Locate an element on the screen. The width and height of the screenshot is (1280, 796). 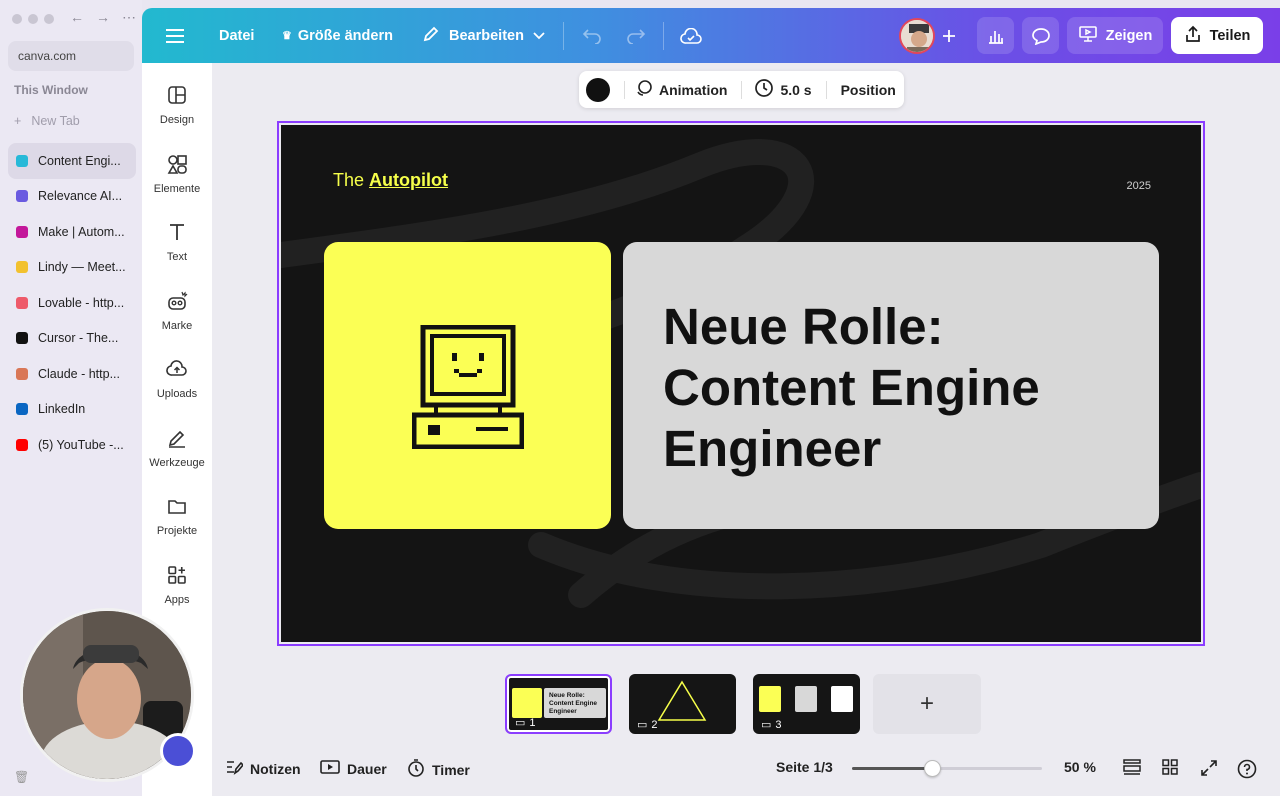
fullscreen-icon is located at coordinates (1209, 768).